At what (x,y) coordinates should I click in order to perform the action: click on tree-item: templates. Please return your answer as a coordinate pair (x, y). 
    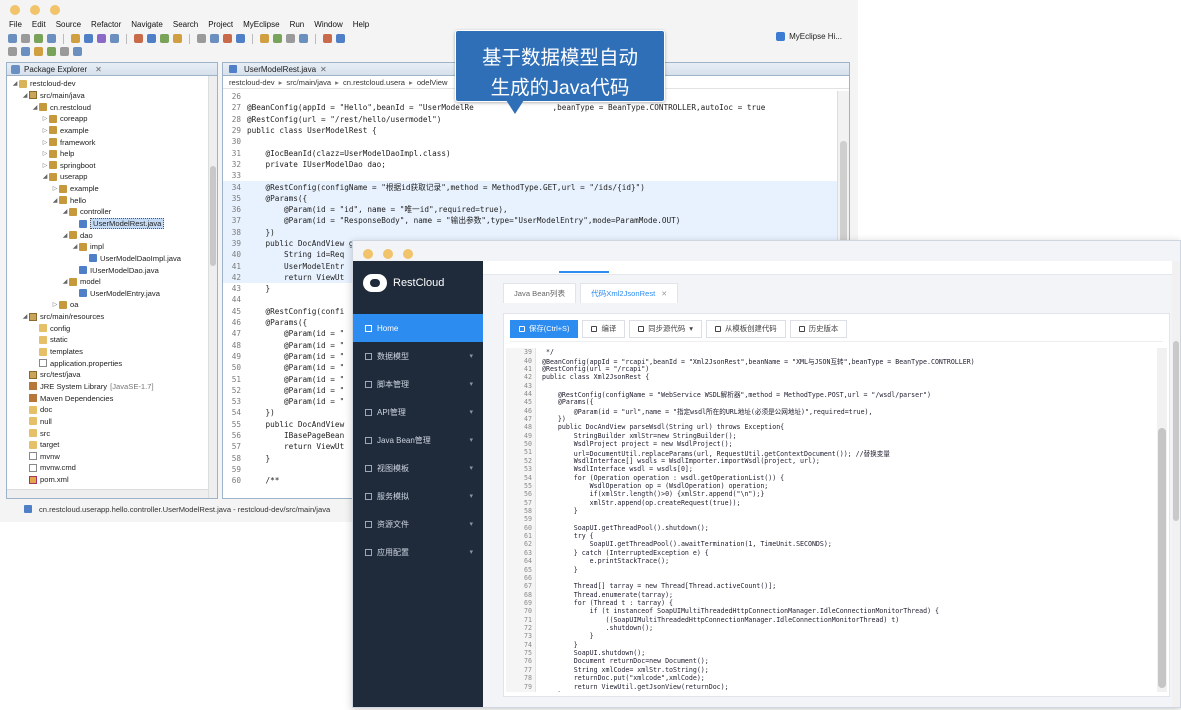
    Looking at the image, I should click on (112, 352).